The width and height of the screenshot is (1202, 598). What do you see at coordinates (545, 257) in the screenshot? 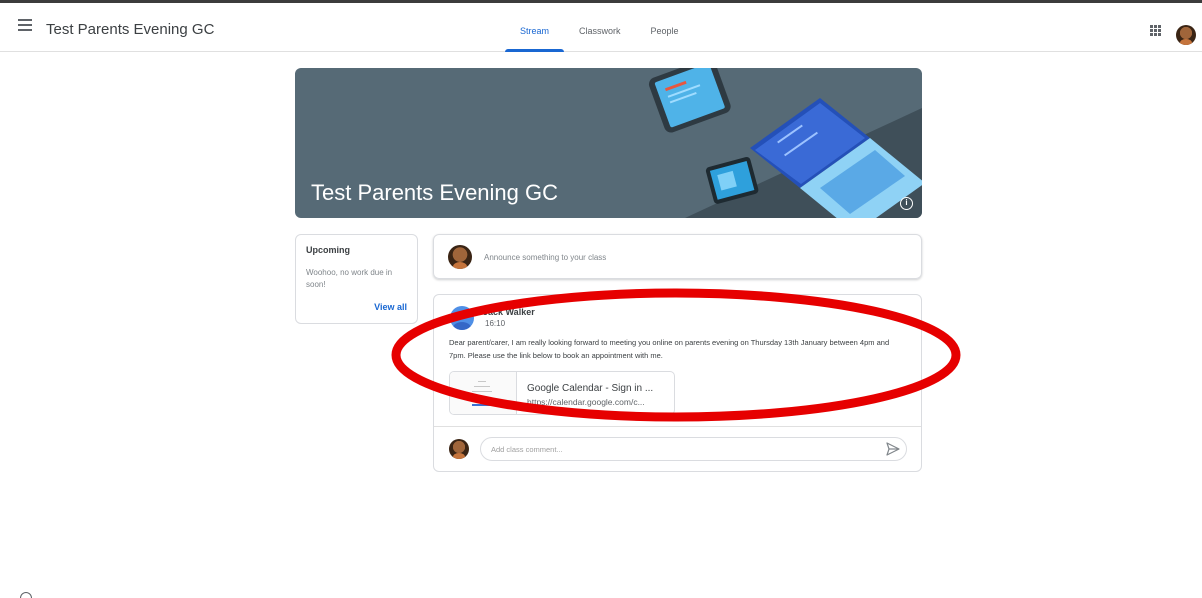
I see `announce-placeholder: Announce something to your class` at bounding box center [545, 257].